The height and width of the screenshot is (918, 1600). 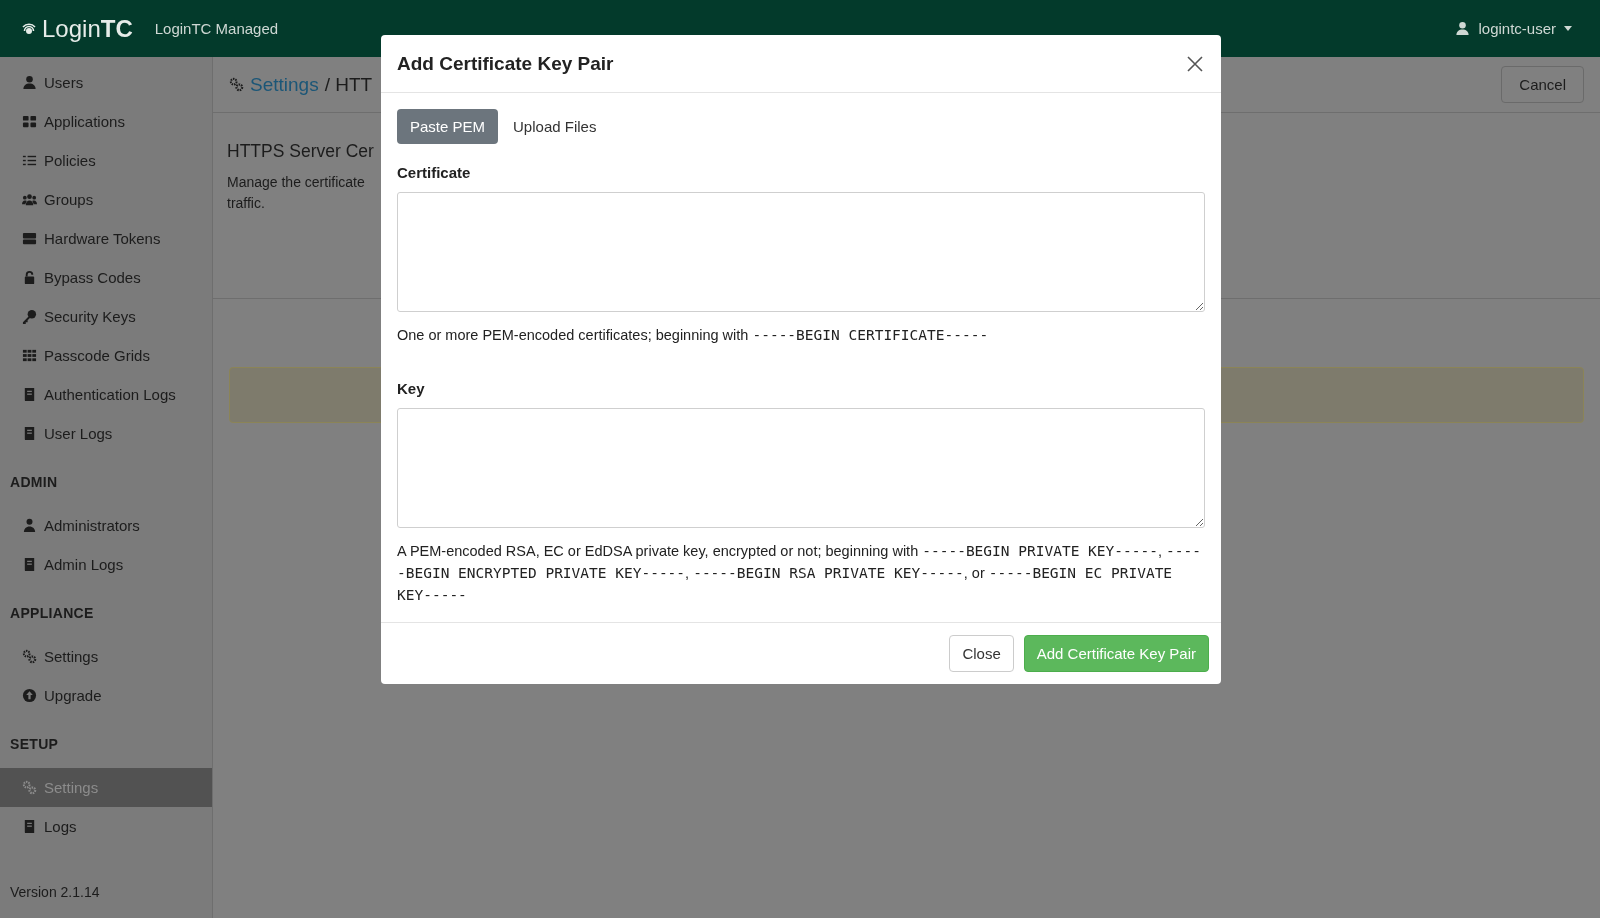 What do you see at coordinates (106, 695) in the screenshot?
I see `sidebar-item: Upgrade` at bounding box center [106, 695].